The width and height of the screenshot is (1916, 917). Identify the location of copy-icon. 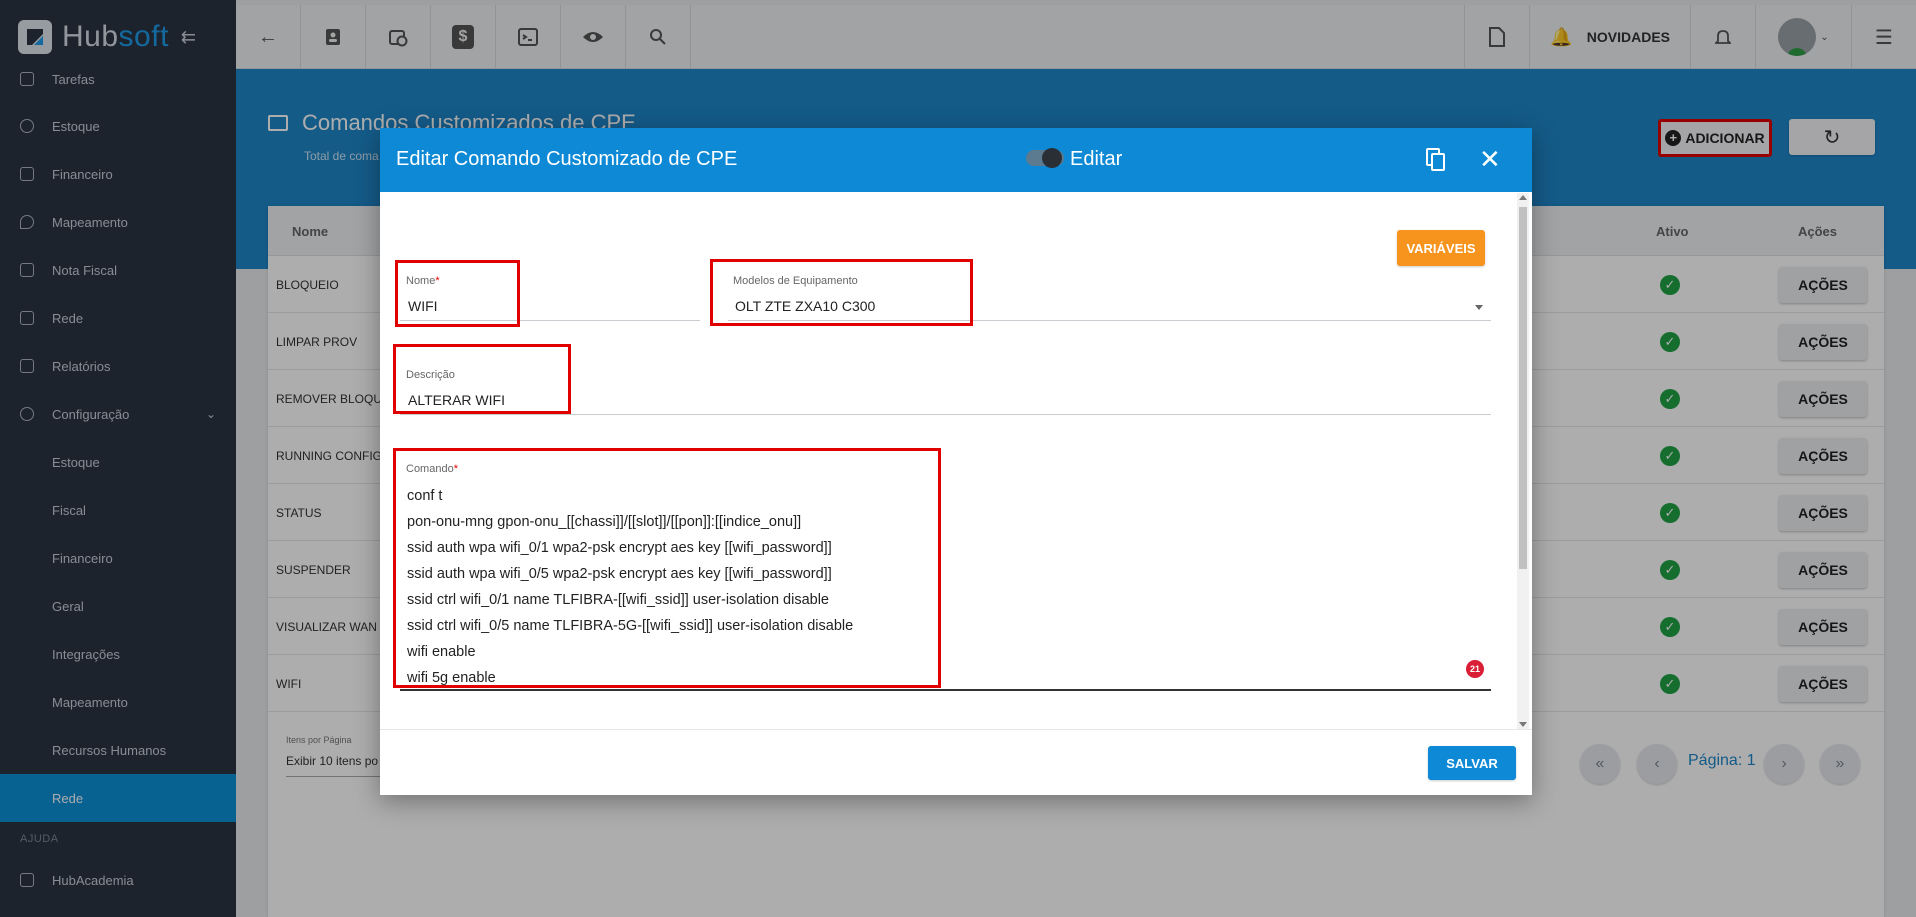
(1437, 160).